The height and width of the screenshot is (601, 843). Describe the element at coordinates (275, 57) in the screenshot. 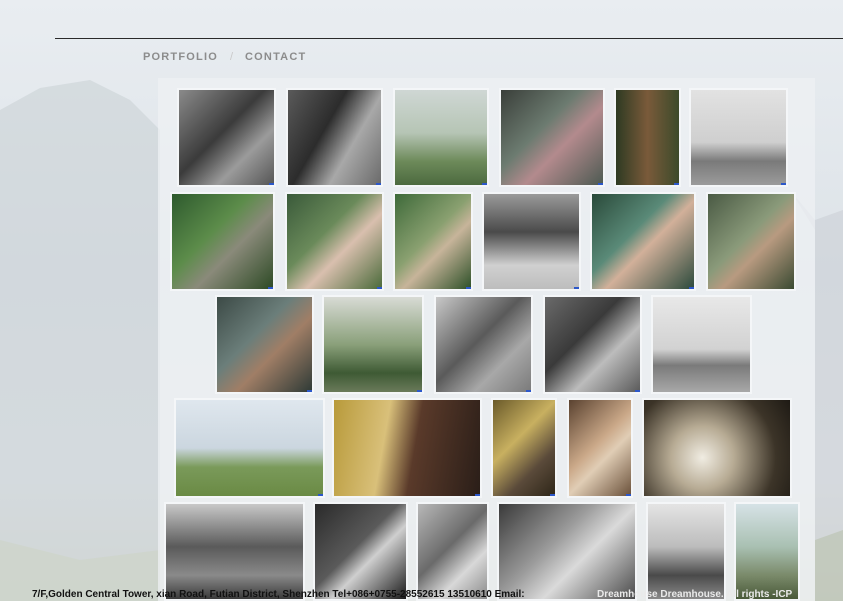

I see `nav-contact: CONTACT` at that location.